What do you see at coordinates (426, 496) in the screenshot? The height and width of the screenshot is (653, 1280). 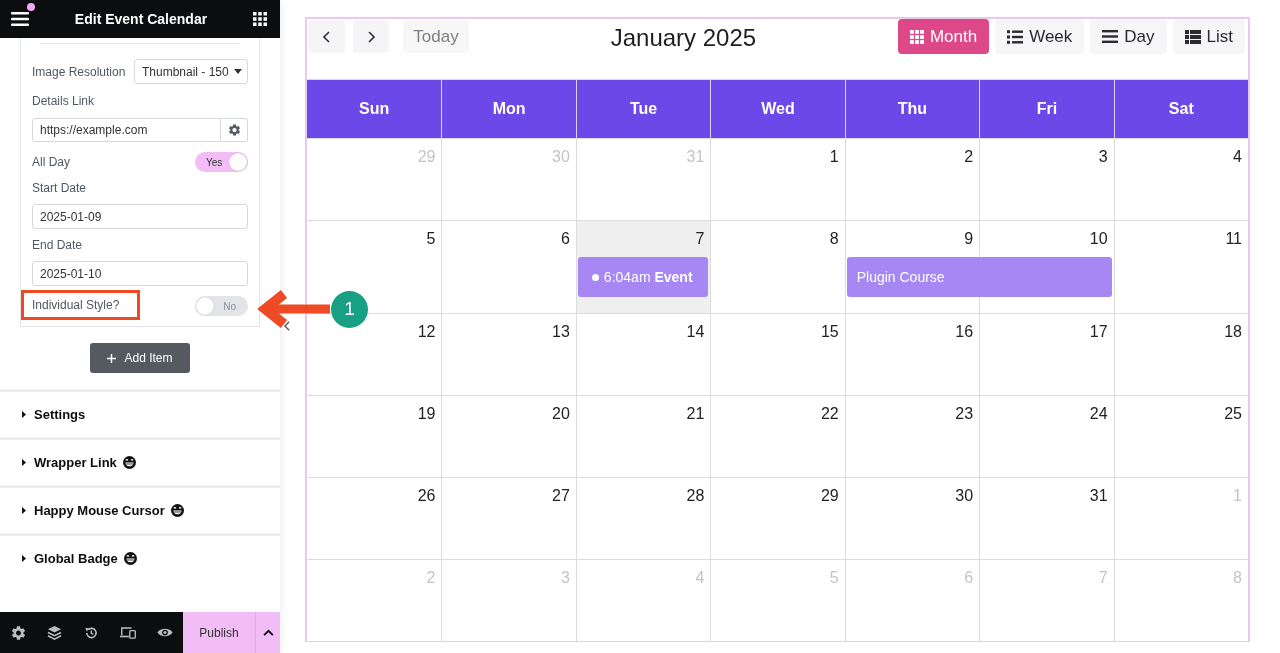 I see `day-number: 26` at bounding box center [426, 496].